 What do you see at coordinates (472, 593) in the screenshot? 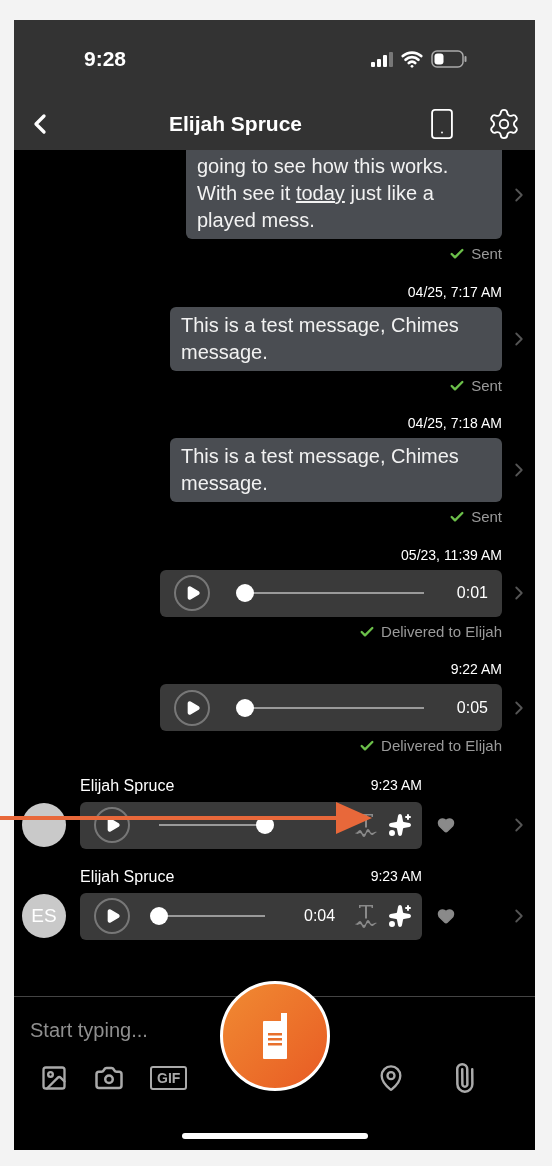
I see `voice-duration: 0:01` at bounding box center [472, 593].